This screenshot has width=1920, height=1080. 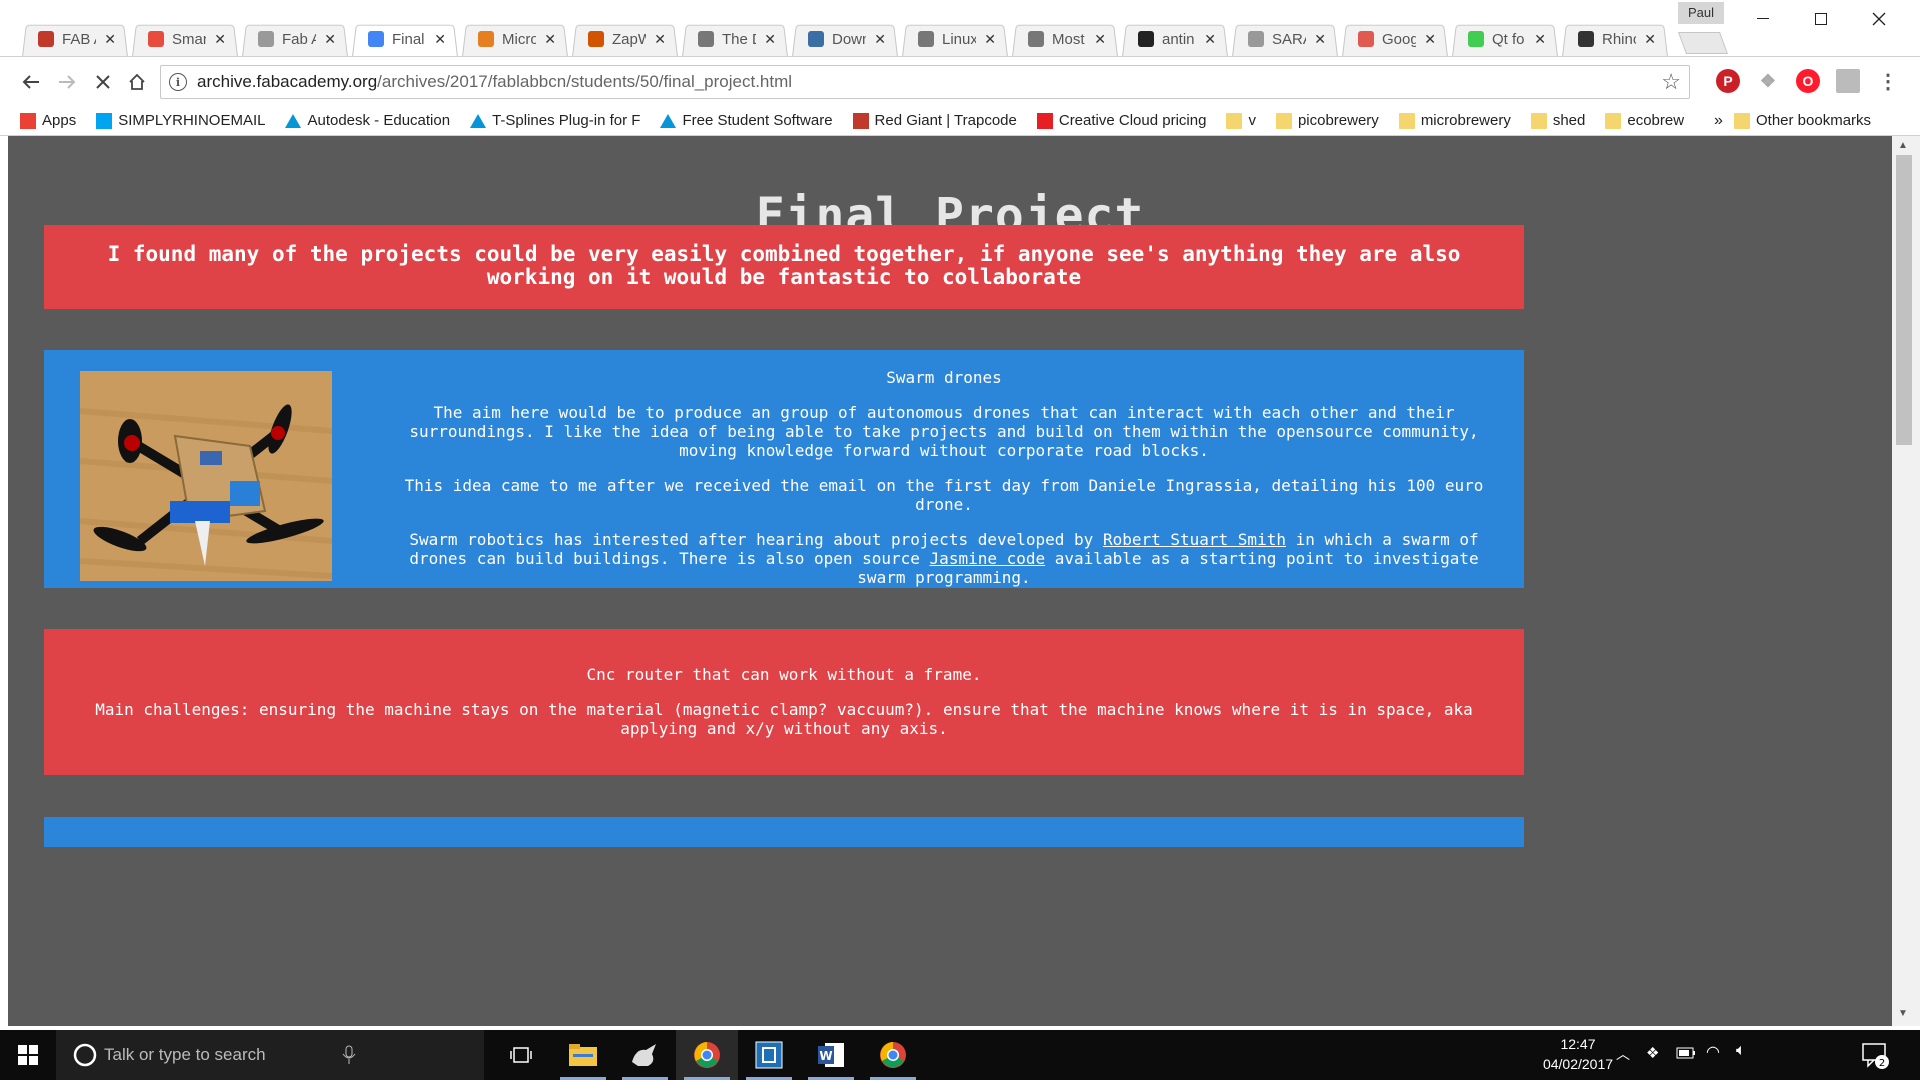 I want to click on bookmark-item: shed, so click(x=1557, y=120).